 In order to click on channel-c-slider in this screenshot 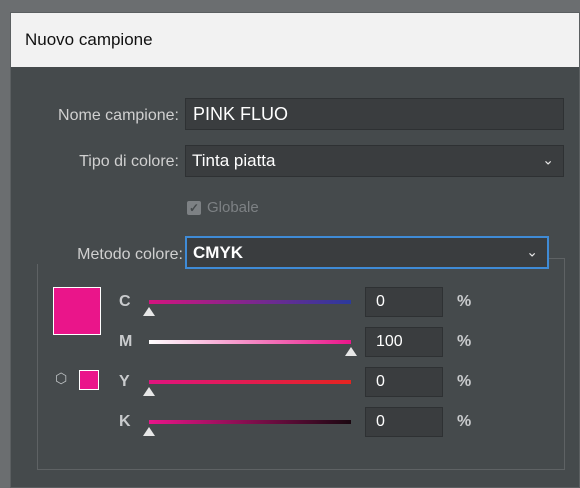, I will do `click(250, 302)`.